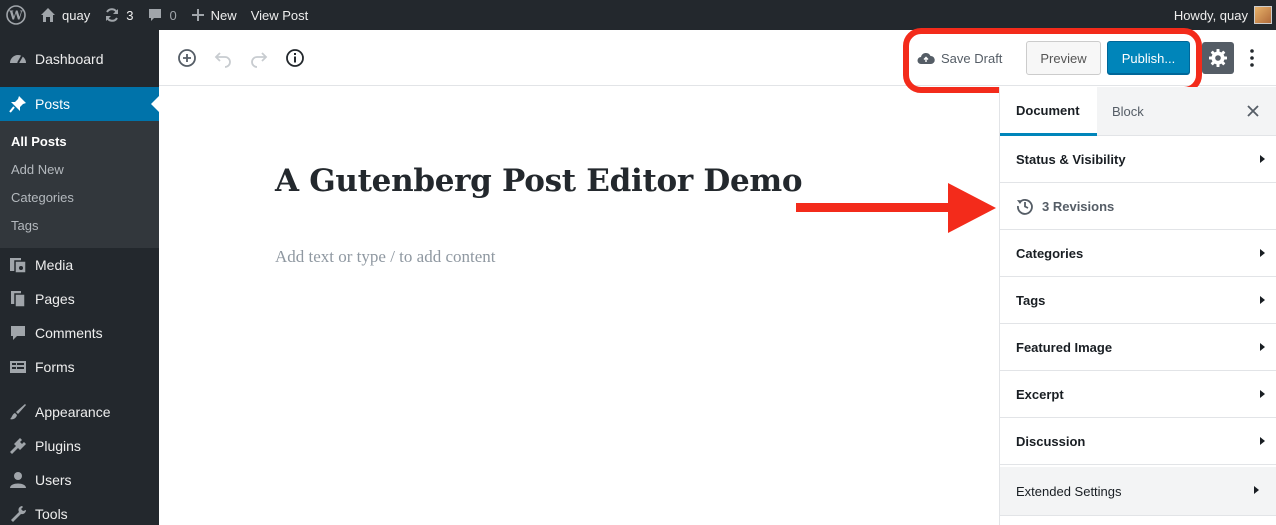 The height and width of the screenshot is (525, 1276). What do you see at coordinates (18, 299) in the screenshot?
I see `pages-icon` at bounding box center [18, 299].